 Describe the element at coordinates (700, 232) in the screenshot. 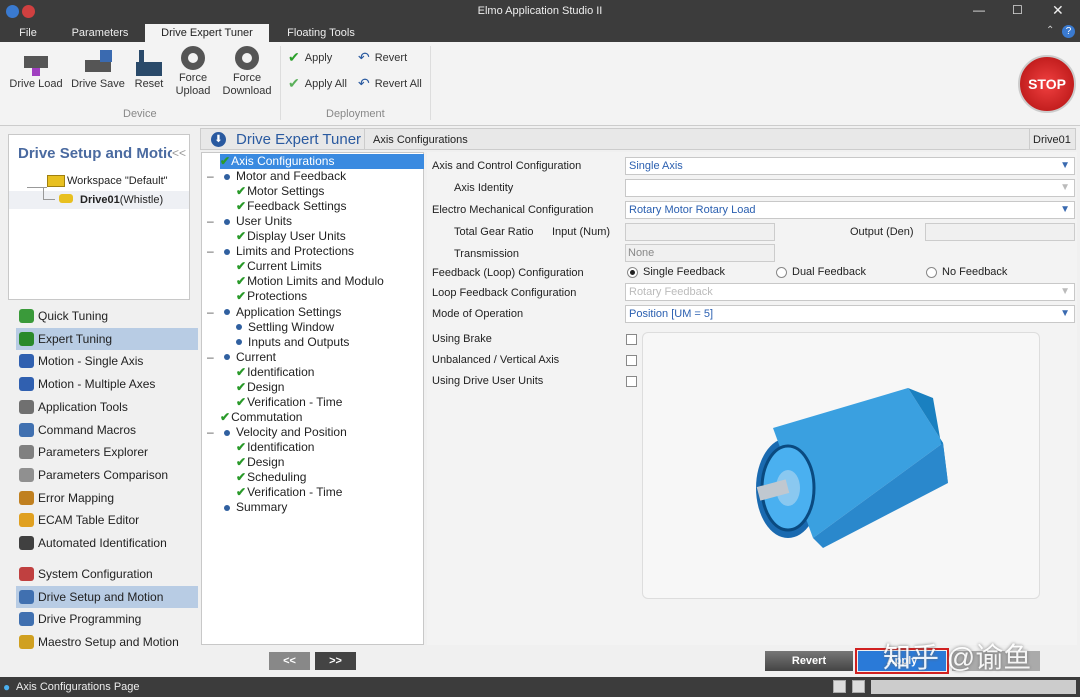

I see `gear-input-field` at that location.